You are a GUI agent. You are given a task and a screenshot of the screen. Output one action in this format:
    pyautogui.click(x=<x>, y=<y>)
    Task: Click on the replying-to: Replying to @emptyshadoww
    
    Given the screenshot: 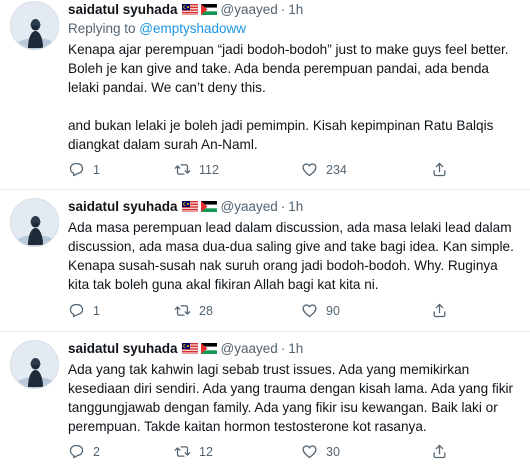 What is the action you would take?
    pyautogui.click(x=294, y=28)
    